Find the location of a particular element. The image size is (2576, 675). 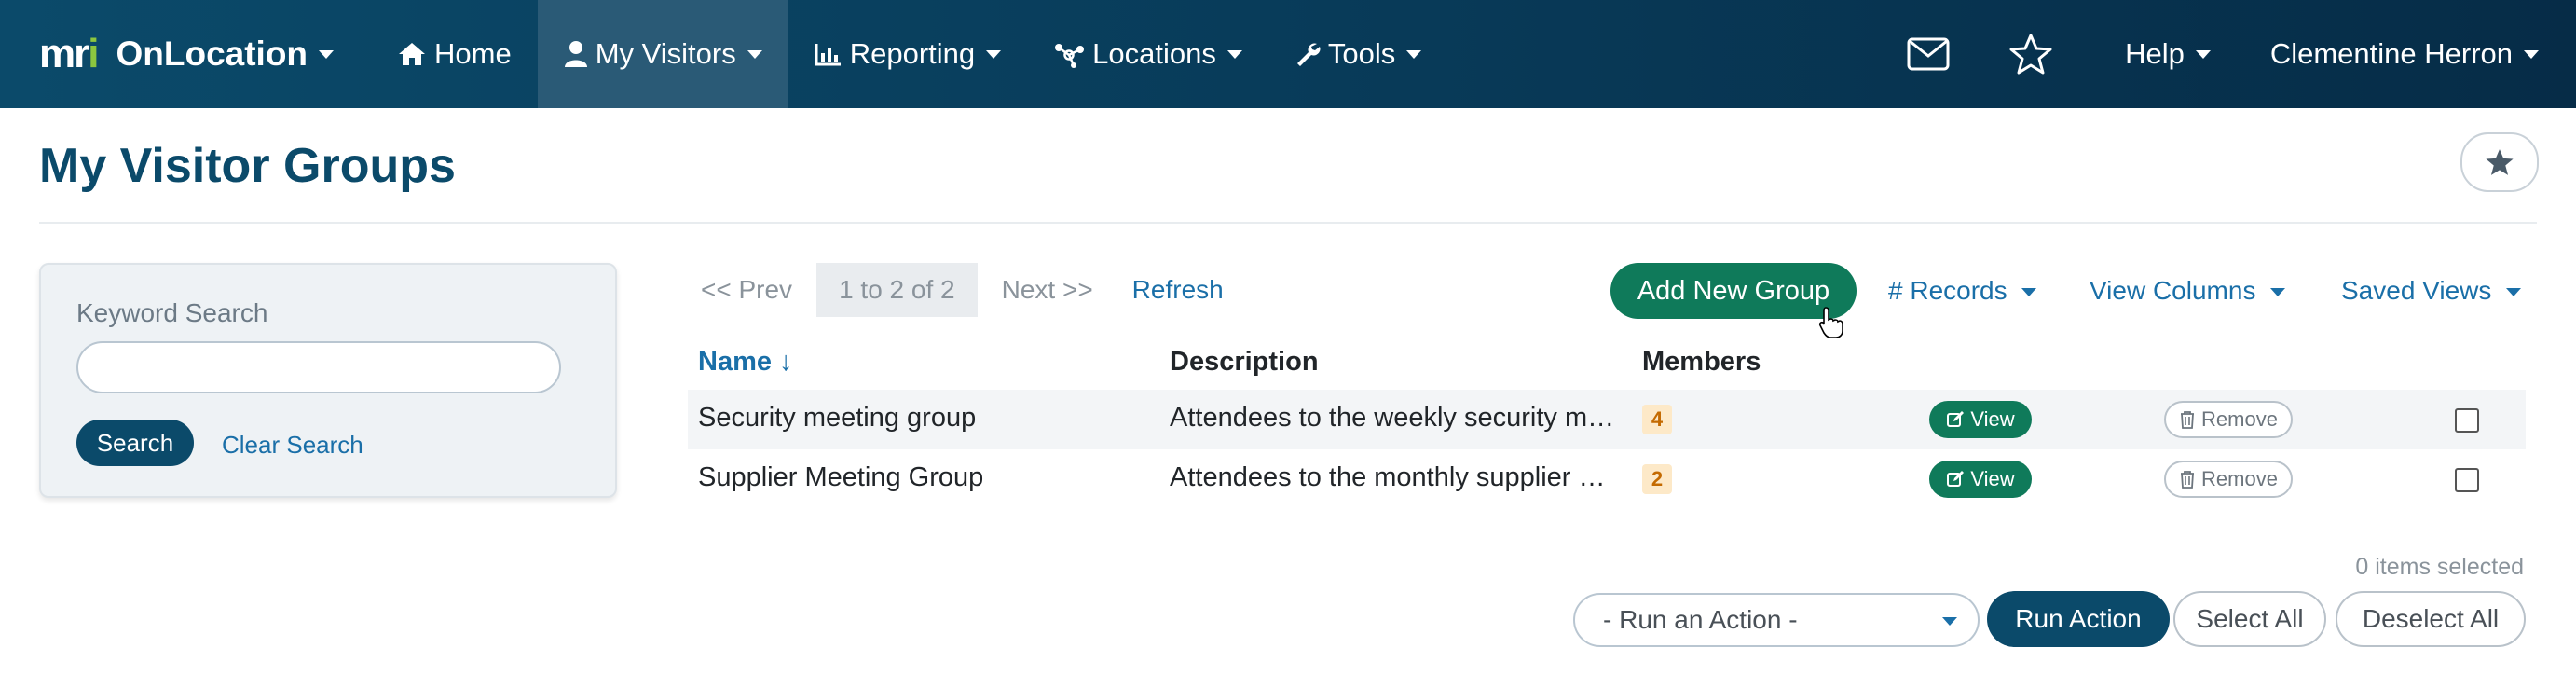

messages-button is located at coordinates (1928, 54).